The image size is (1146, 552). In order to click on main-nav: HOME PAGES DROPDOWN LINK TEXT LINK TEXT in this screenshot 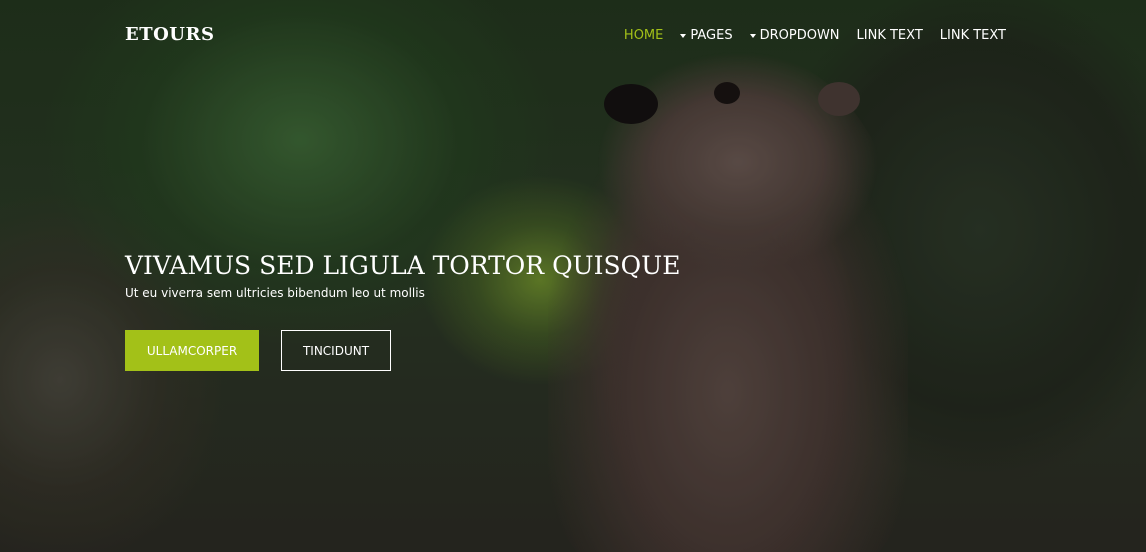, I will do `click(815, 35)`.